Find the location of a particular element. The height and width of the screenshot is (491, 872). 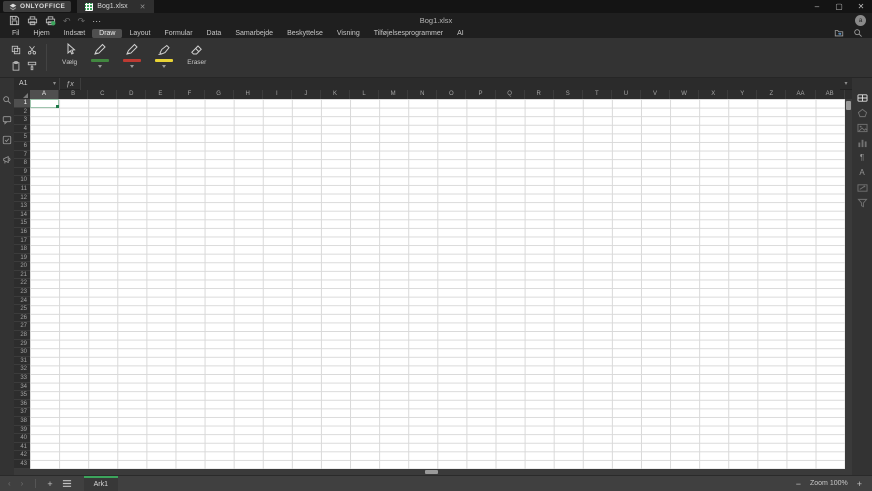

name-box: A1 ▾ is located at coordinates (37, 83).